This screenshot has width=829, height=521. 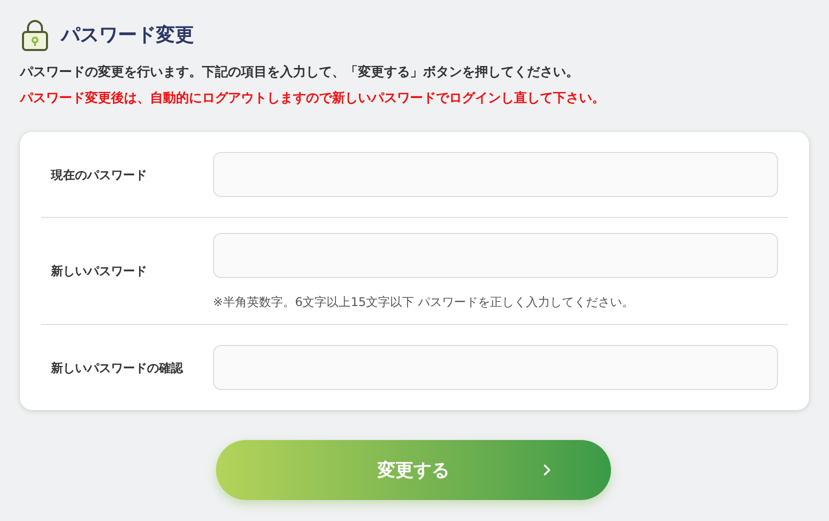 What do you see at coordinates (35, 35) in the screenshot?
I see `lock-icon` at bounding box center [35, 35].